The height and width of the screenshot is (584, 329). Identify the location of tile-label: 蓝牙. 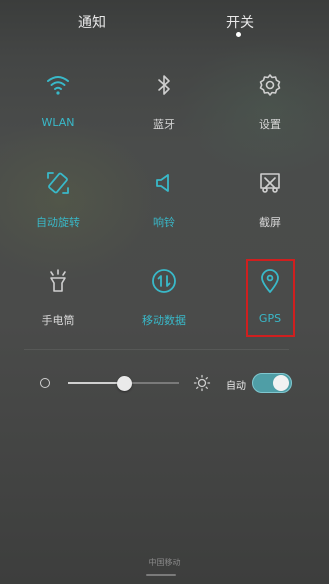
(164, 124).